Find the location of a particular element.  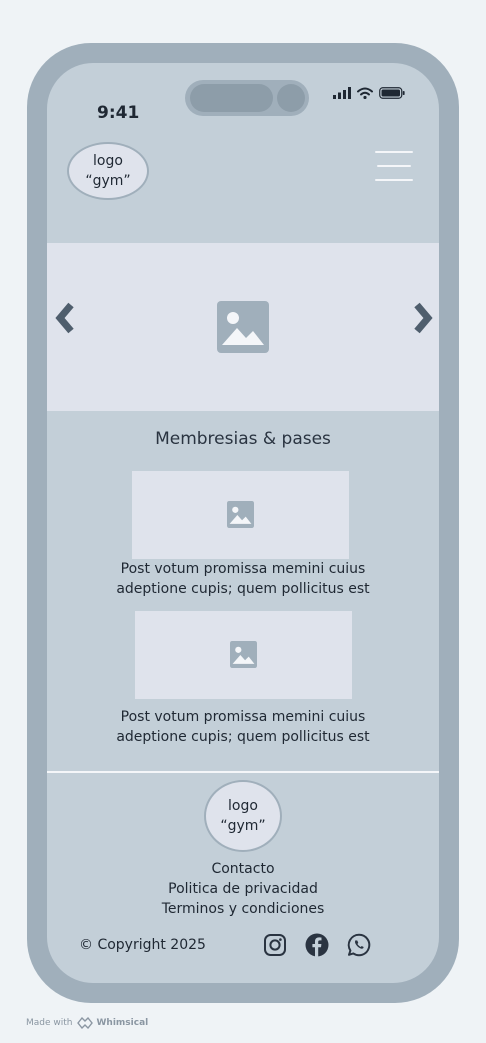

link-contacto: Contacto is located at coordinates (243, 869).